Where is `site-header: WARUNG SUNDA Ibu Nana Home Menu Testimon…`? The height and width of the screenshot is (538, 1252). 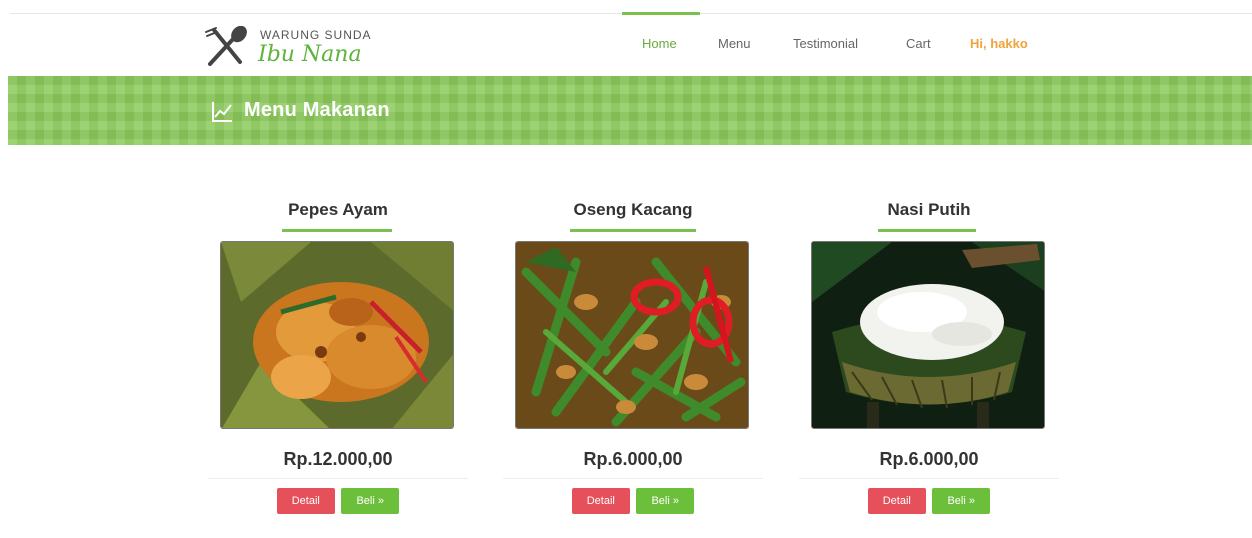
site-header: WARUNG SUNDA Ibu Nana Home Menu Testimon… is located at coordinates (626, 44).